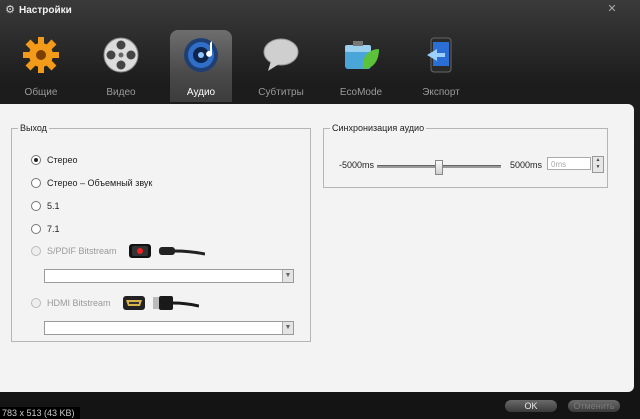 The height and width of the screenshot is (419, 640). Describe the element at coordinates (441, 92) in the screenshot. I see `tab-export-label: Экспорт` at that location.